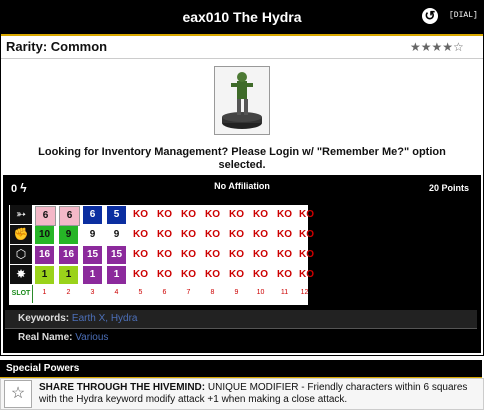 The image size is (484, 418). I want to click on slot-label: SLOT, so click(21, 294).